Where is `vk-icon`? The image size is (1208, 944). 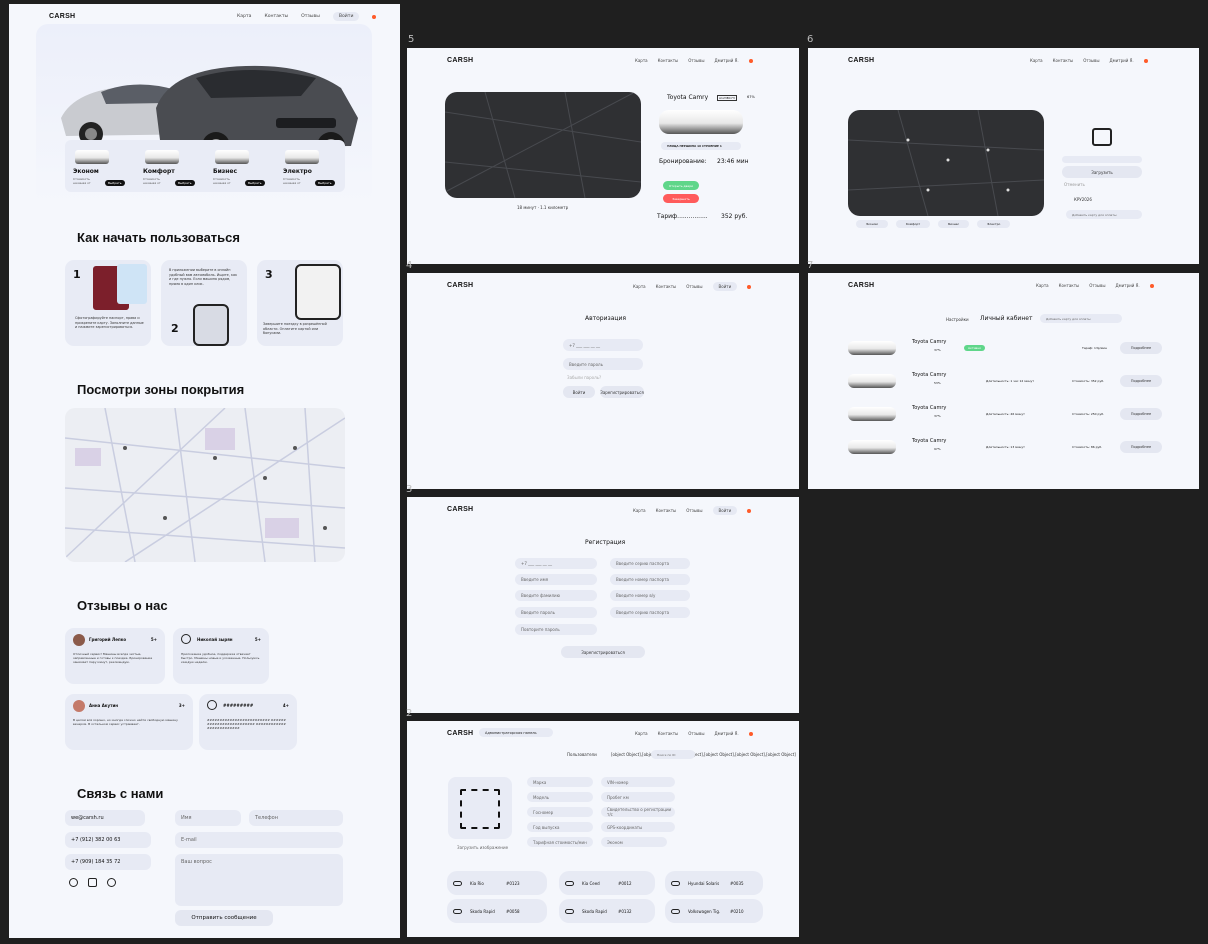 vk-icon is located at coordinates (92, 882).